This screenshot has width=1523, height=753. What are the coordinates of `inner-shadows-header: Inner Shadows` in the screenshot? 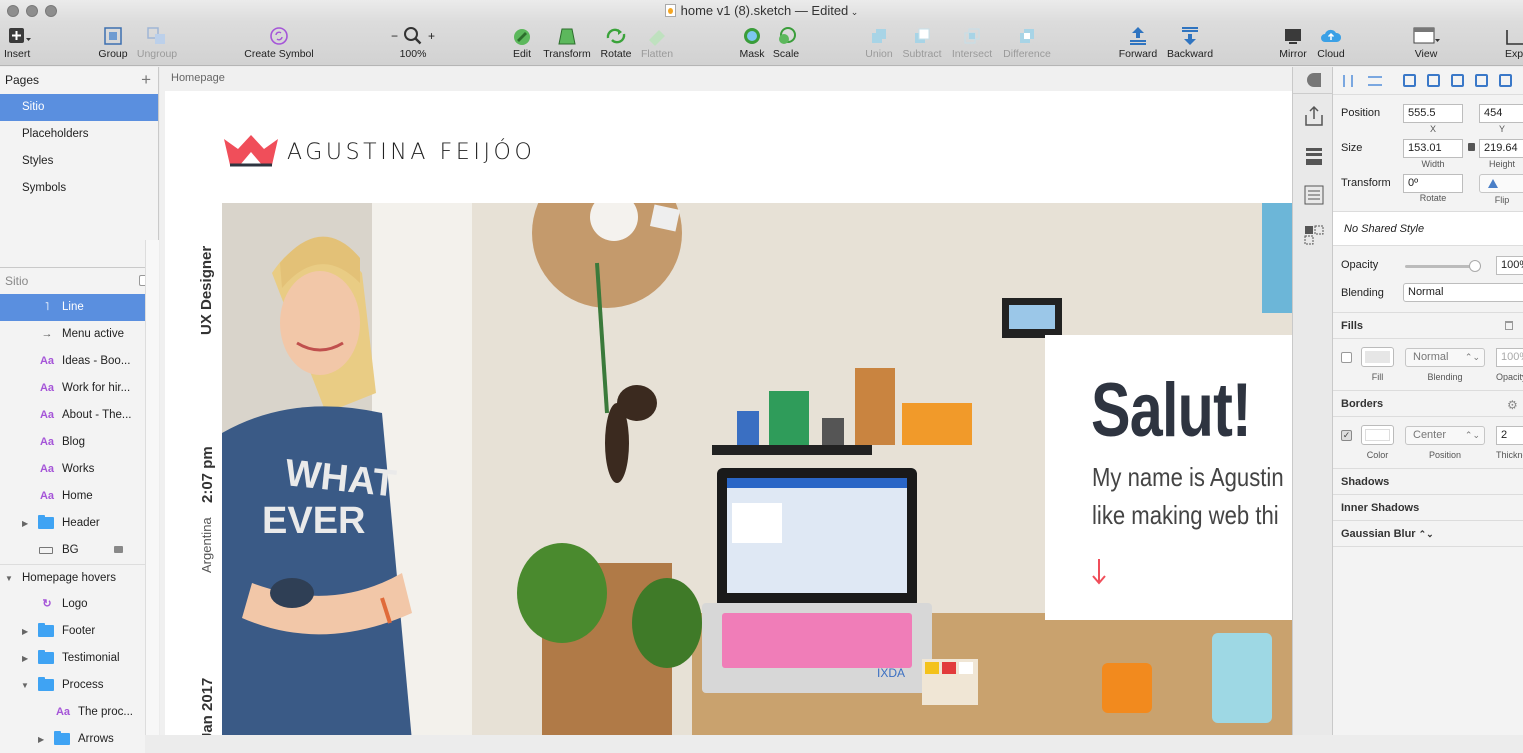 It's located at (1380, 508).